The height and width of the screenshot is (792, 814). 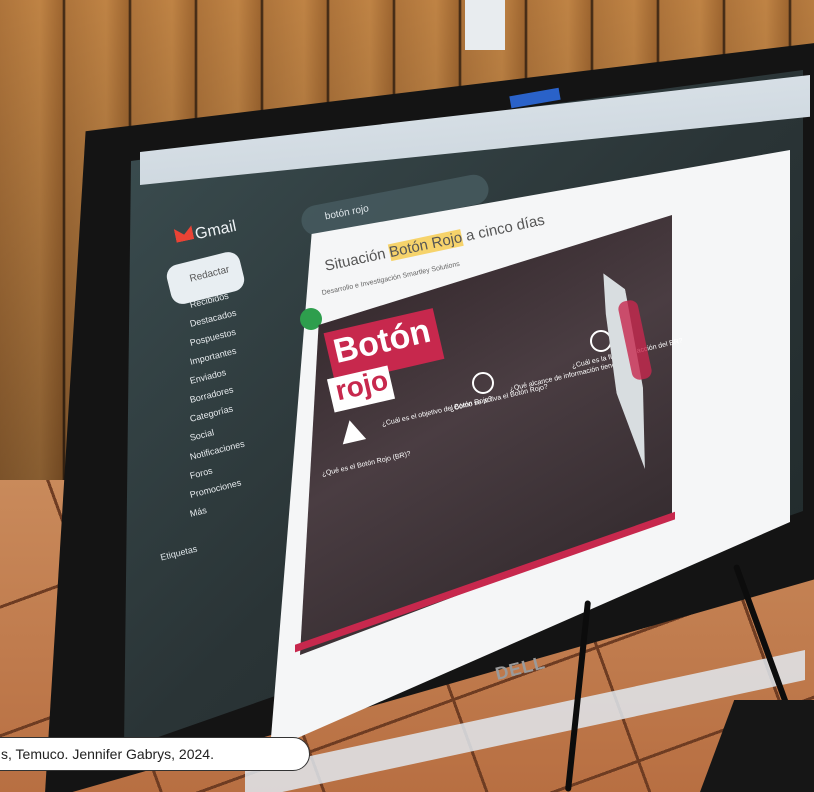 I want to click on photo-caption: s, Temuco. Jennifer Gabrys, 2024., so click(x=155, y=754).